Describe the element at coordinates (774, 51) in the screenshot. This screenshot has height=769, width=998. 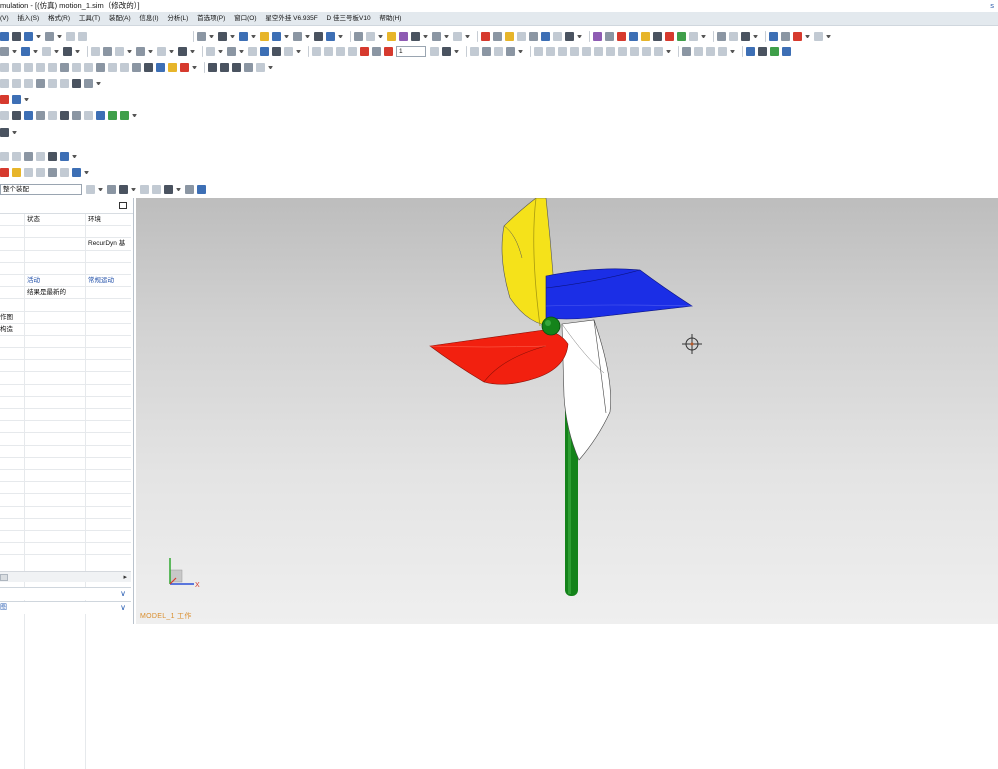
I see `tool-r-icon` at that location.